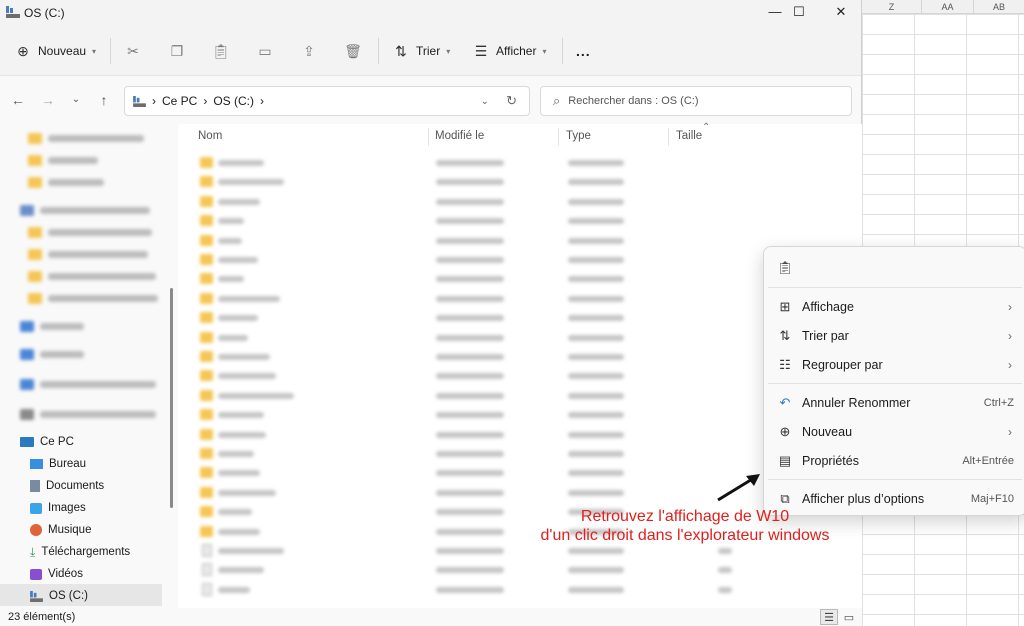  I want to click on sidebar-item-music: Musique, so click(60, 530).